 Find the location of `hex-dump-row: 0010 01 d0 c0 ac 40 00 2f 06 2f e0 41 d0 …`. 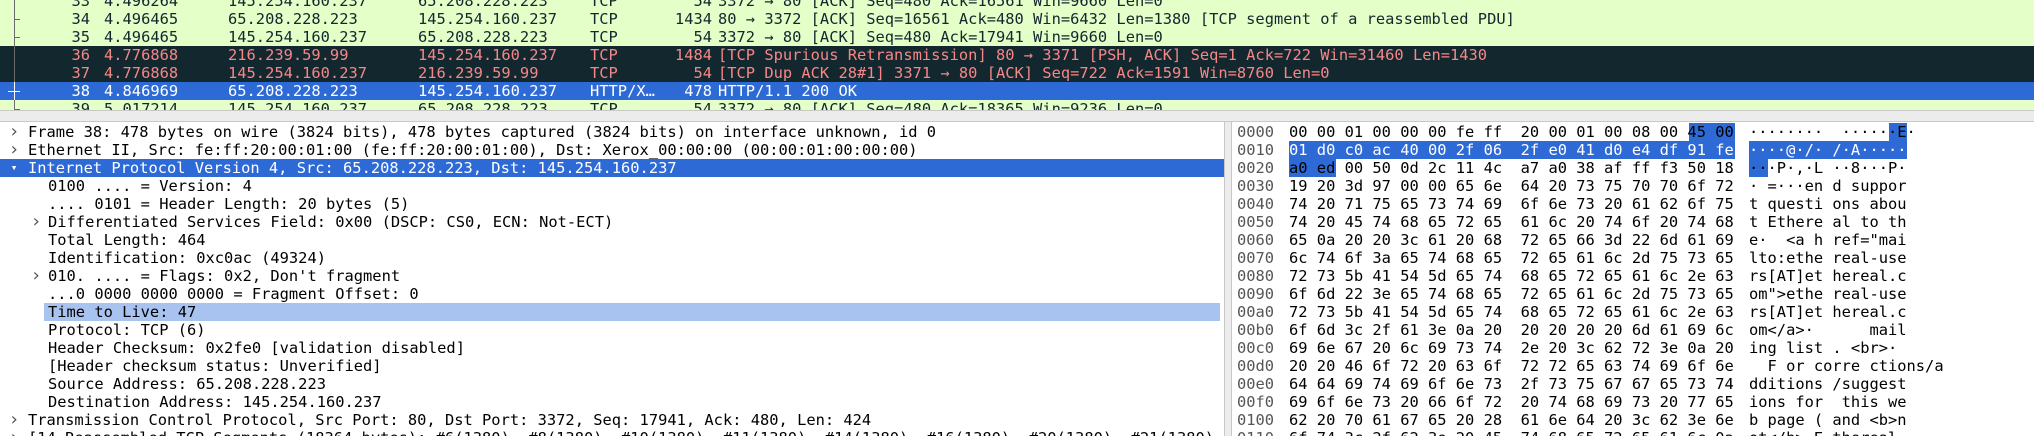

hex-dump-row: 0010 01 d0 c0 ac 40 00 2f 06 2f e0 41 d0 … is located at coordinates (1633, 150).